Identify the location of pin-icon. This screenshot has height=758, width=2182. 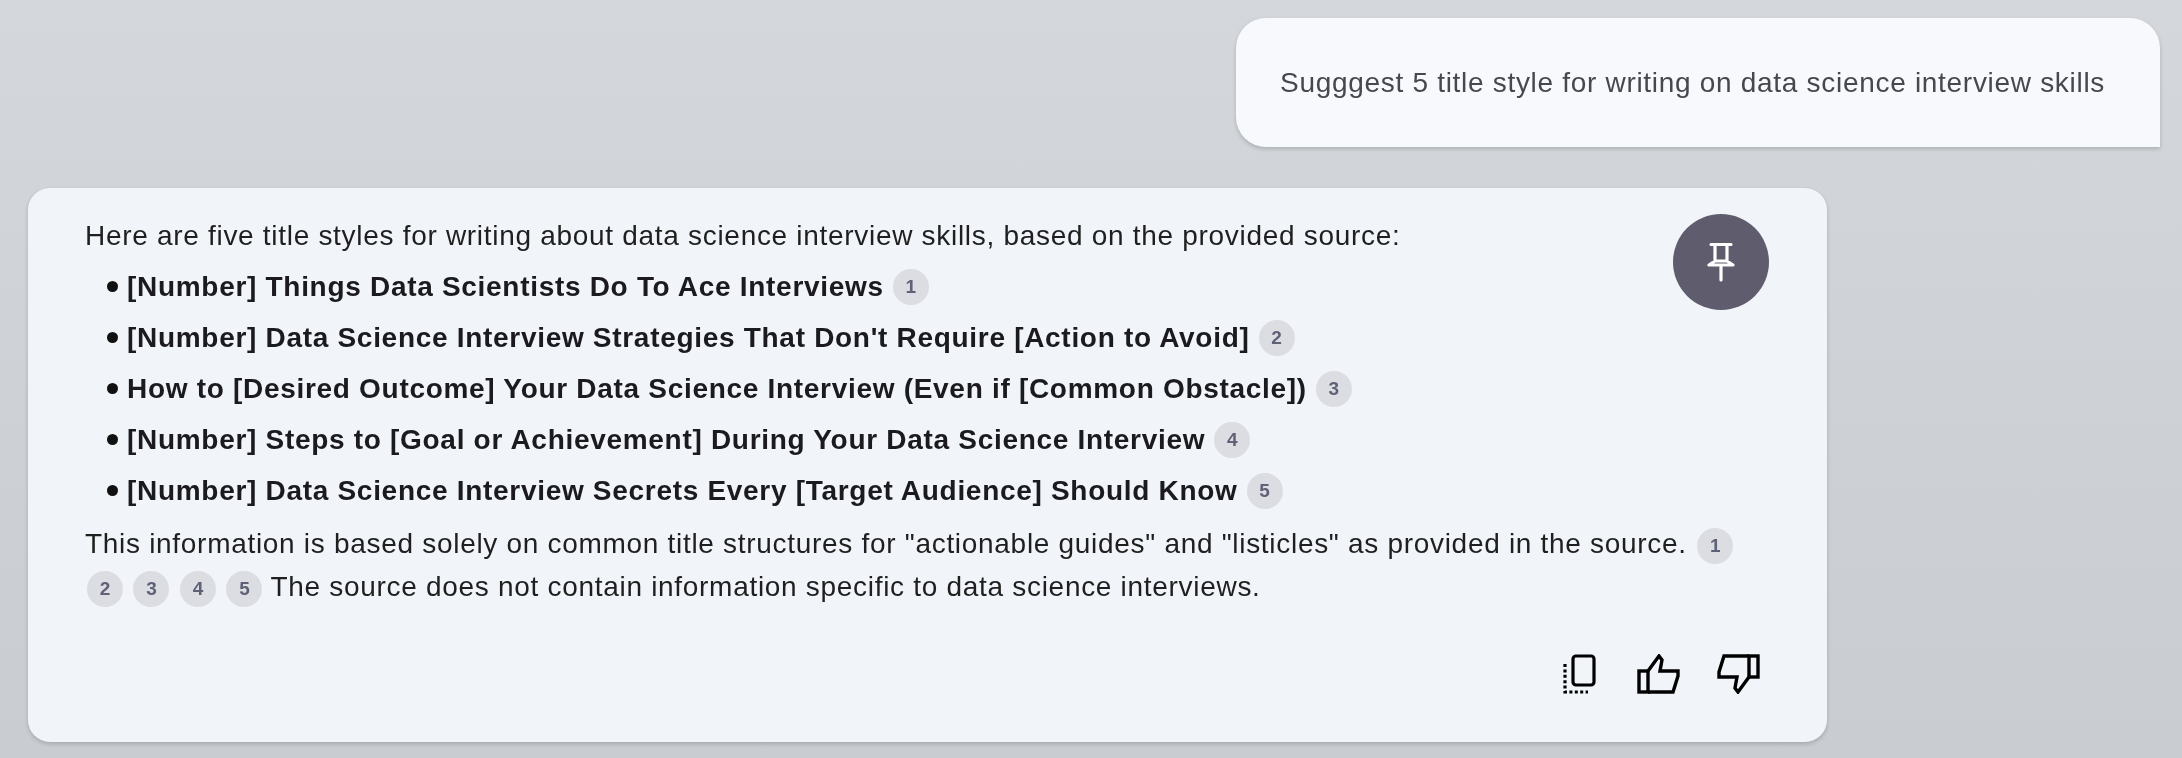
(1721, 262).